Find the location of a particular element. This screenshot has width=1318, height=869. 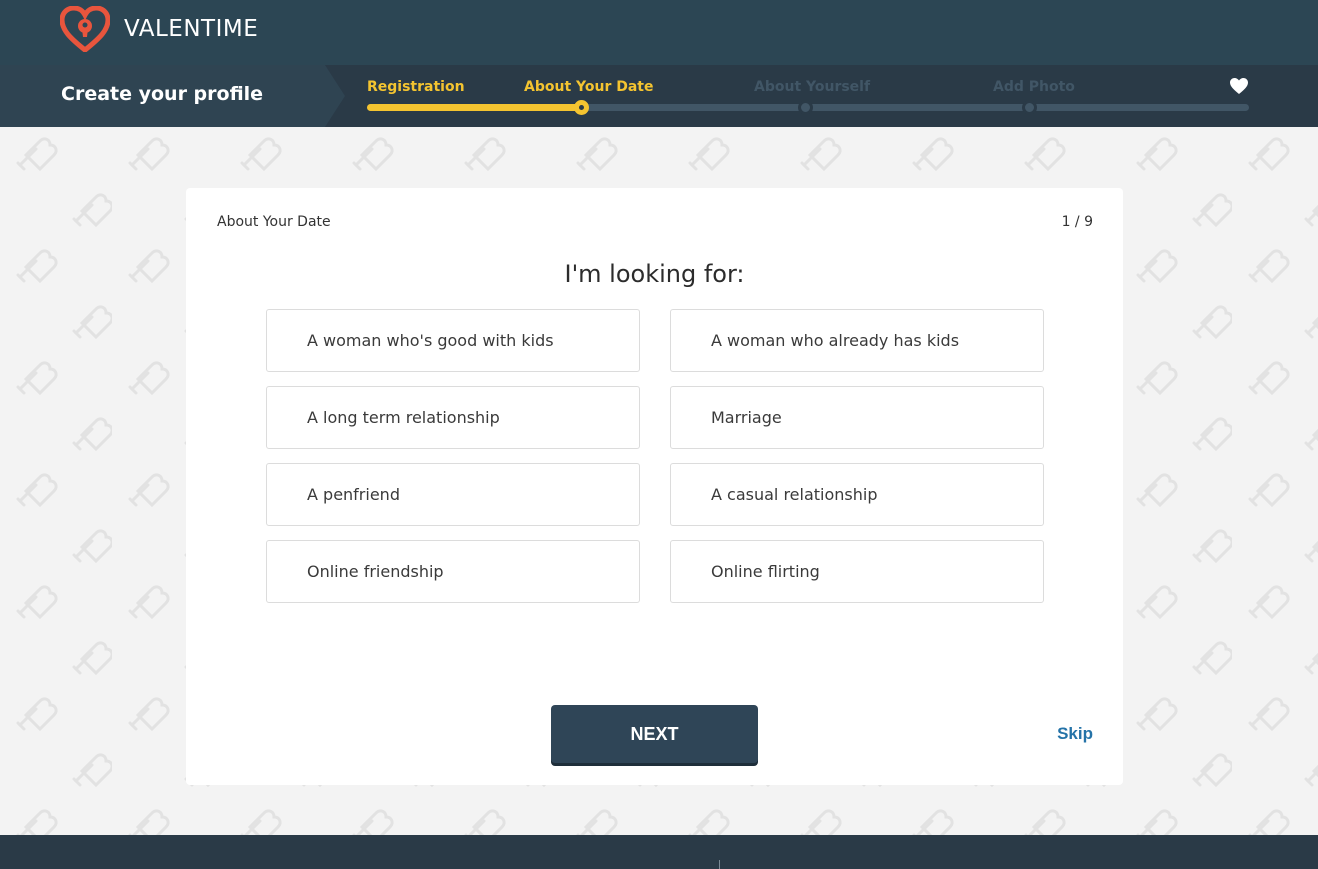

question-heading: I'm looking for: is located at coordinates (654, 274).